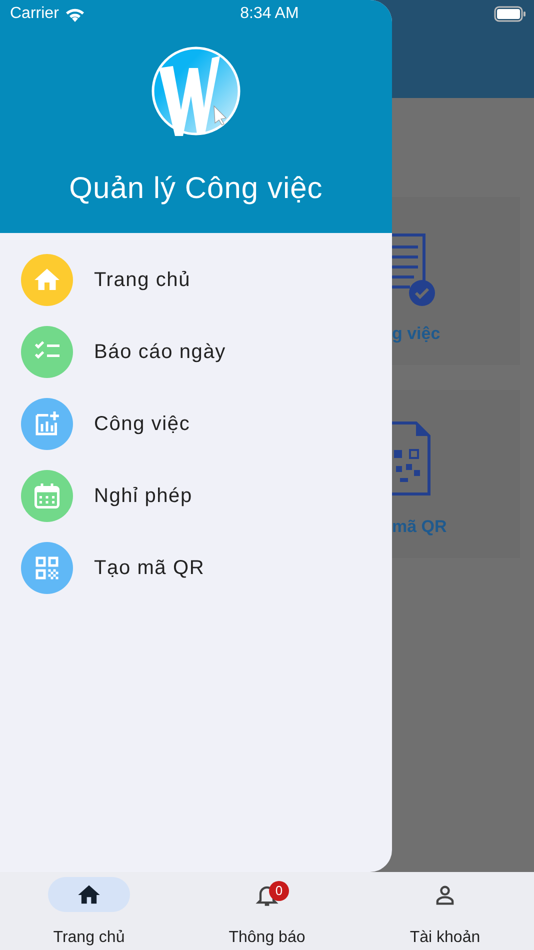 The width and height of the screenshot is (534, 950). What do you see at coordinates (267, 911) in the screenshot?
I see `nav-tab: 0 Thông báo` at bounding box center [267, 911].